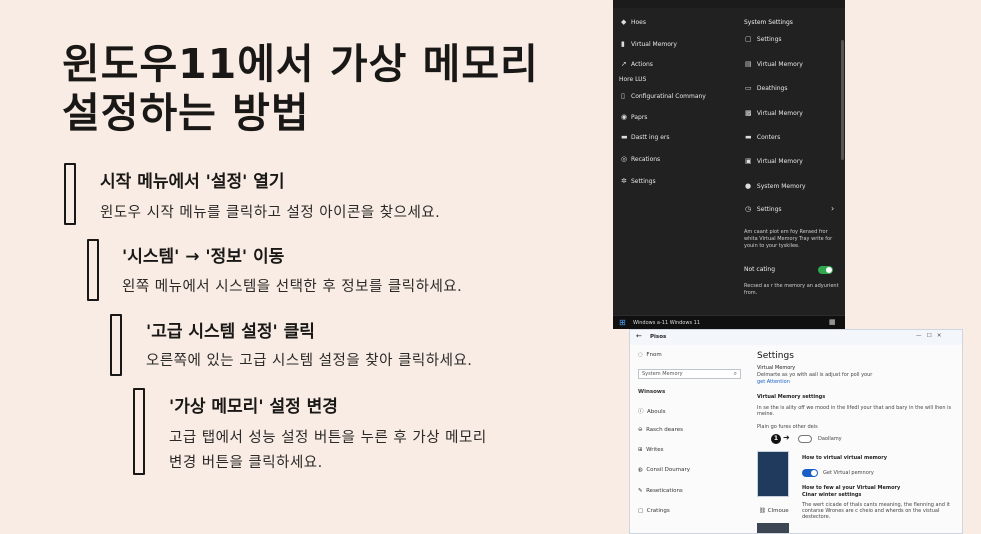 The height and width of the screenshot is (534, 981). Describe the element at coordinates (775, 186) in the screenshot. I see `dark-right-item-system-memory: ● System Memory` at that location.